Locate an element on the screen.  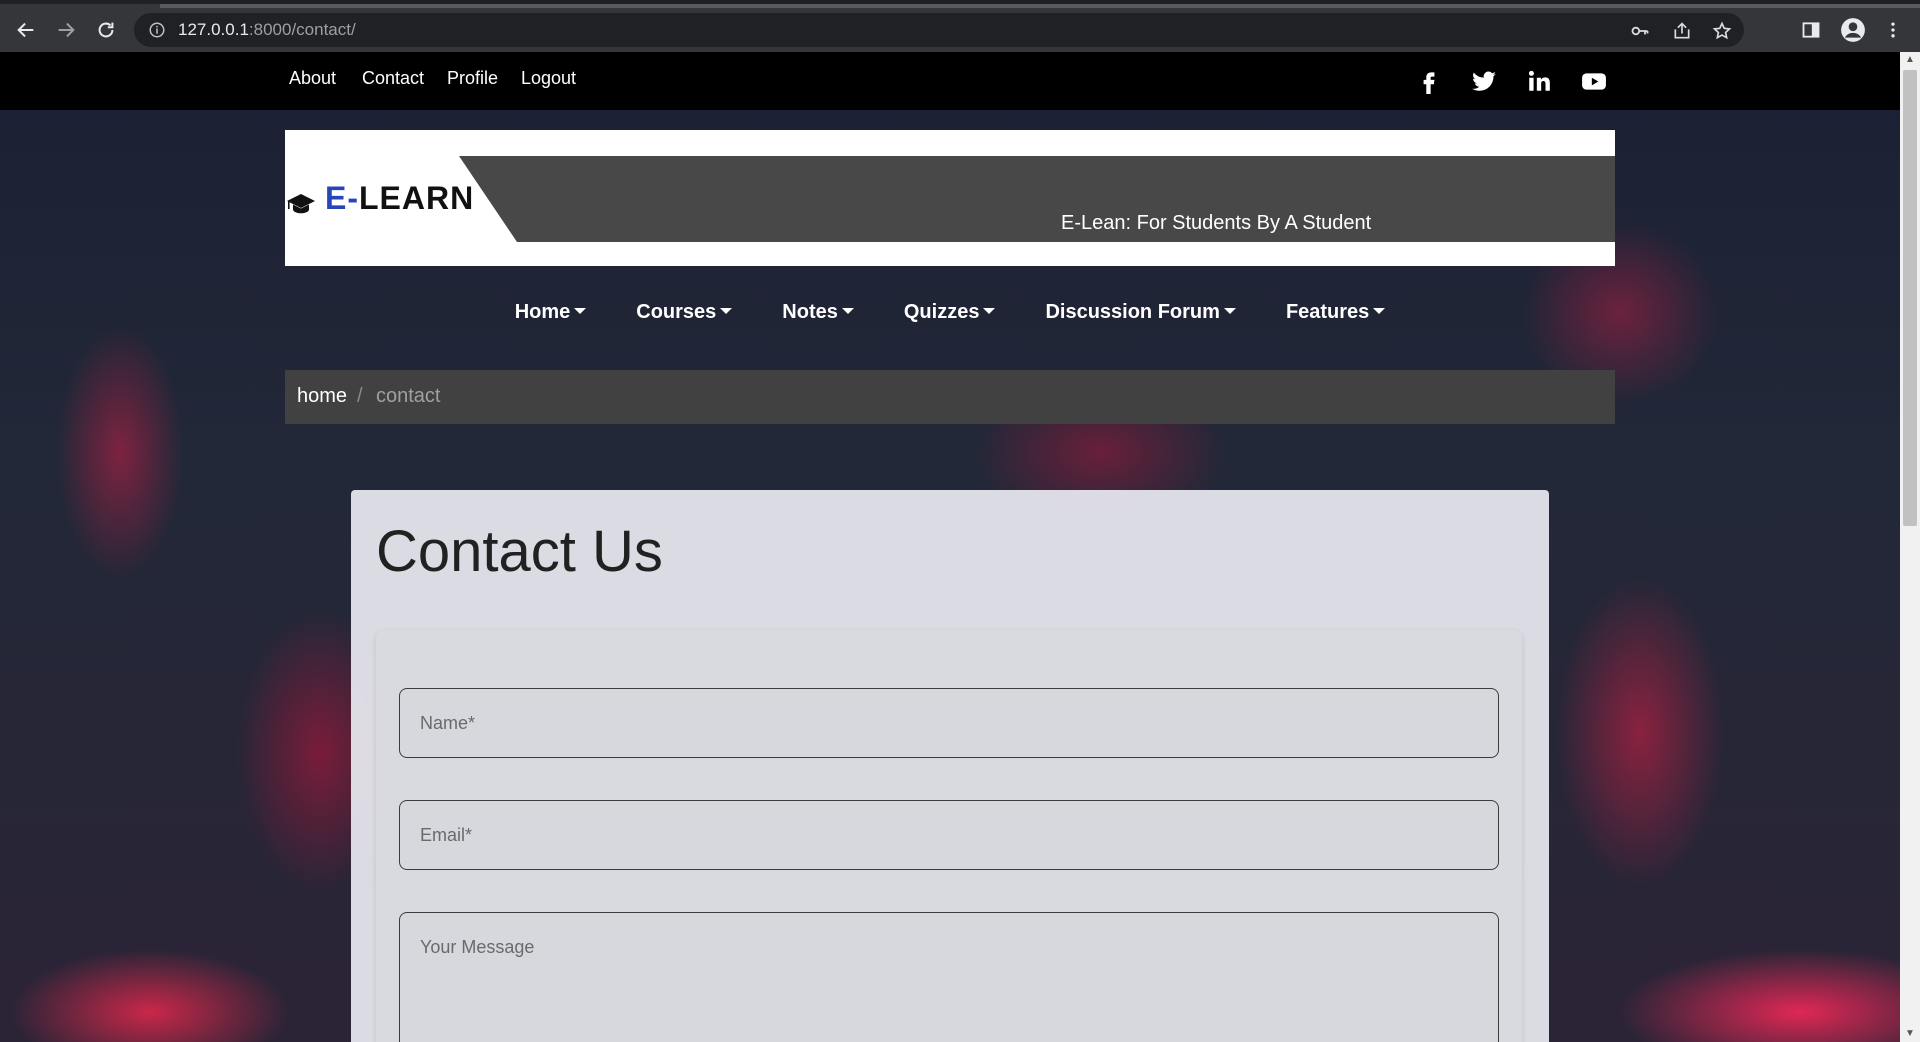
share-icon is located at coordinates (1682, 31).